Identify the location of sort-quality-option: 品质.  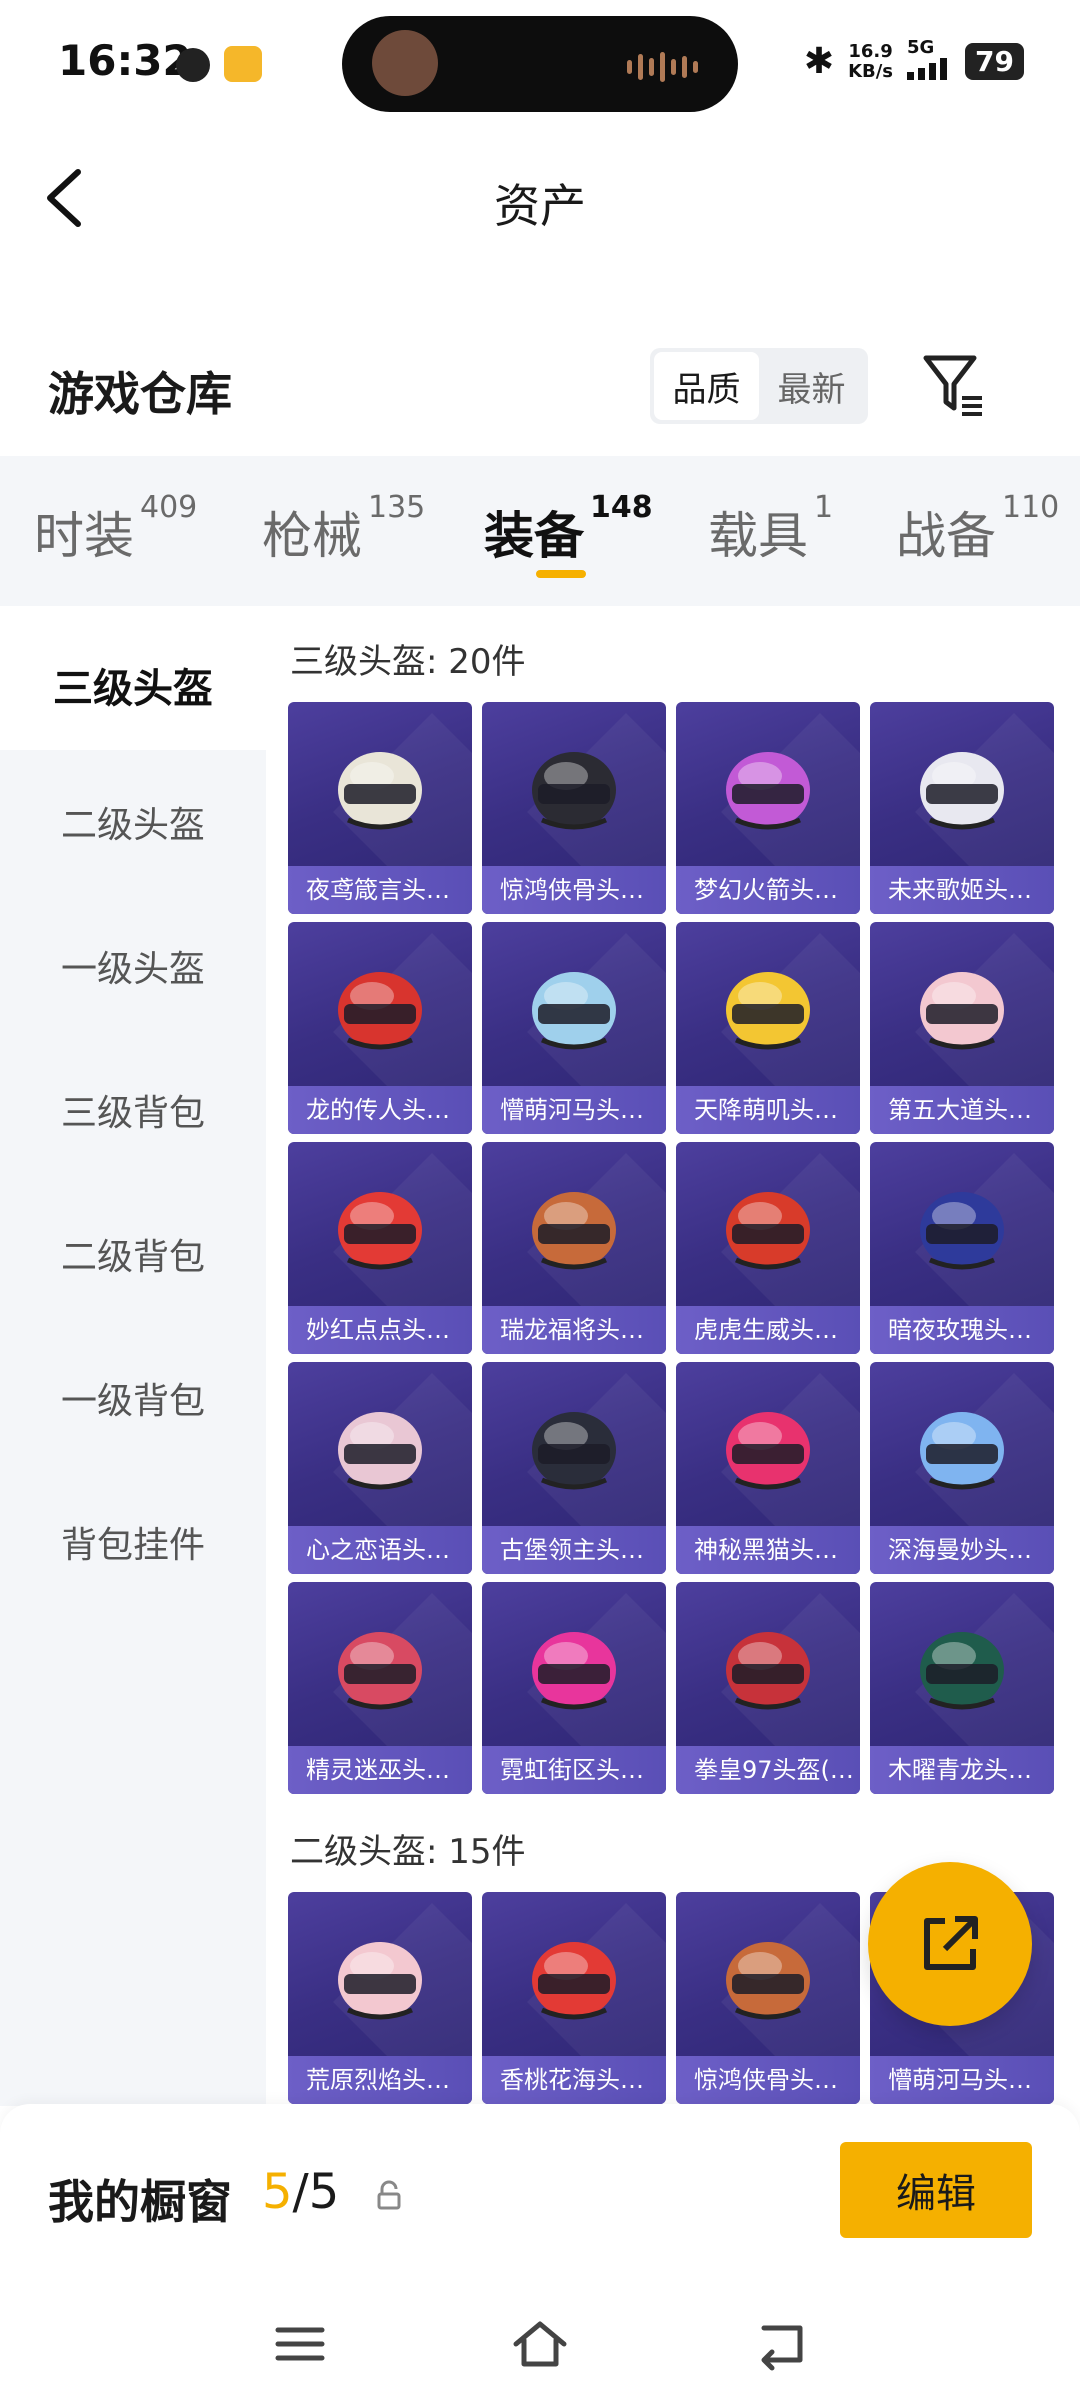
(706, 386).